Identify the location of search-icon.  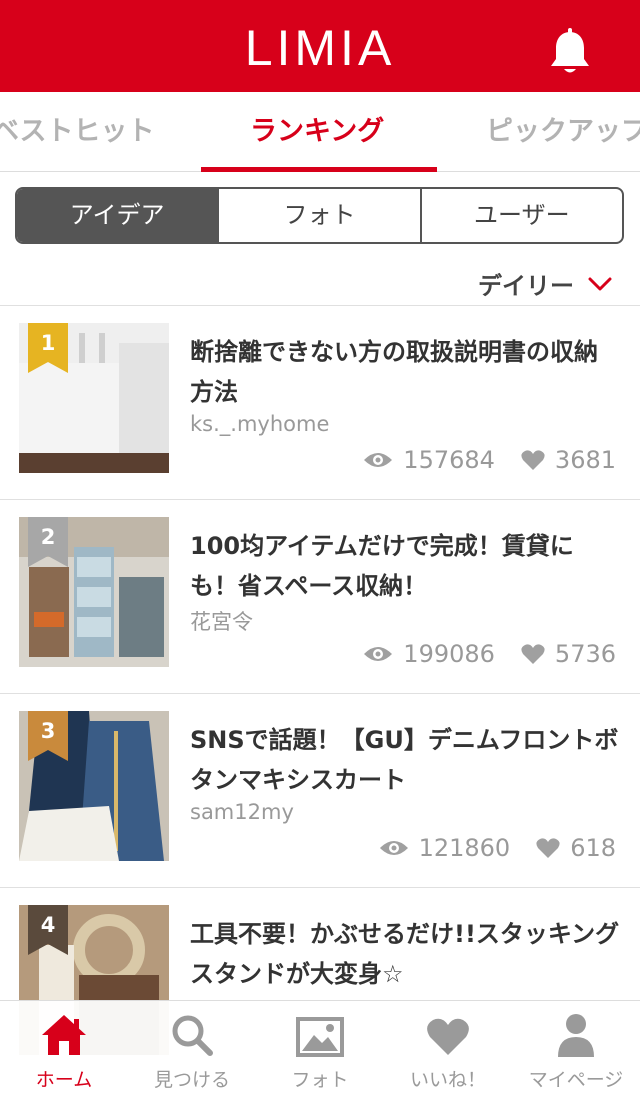
(192, 1035).